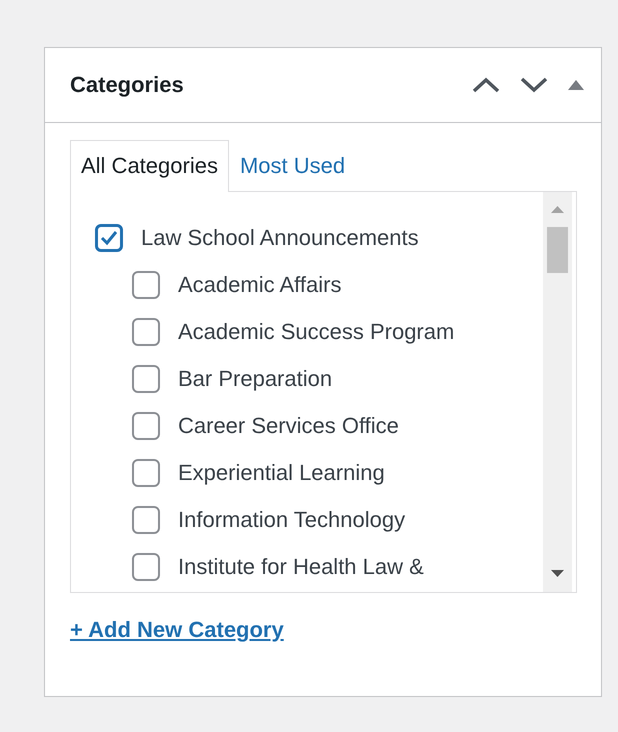 This screenshot has height=732, width=618. I want to click on category-label: Academic Success Program, so click(316, 331).